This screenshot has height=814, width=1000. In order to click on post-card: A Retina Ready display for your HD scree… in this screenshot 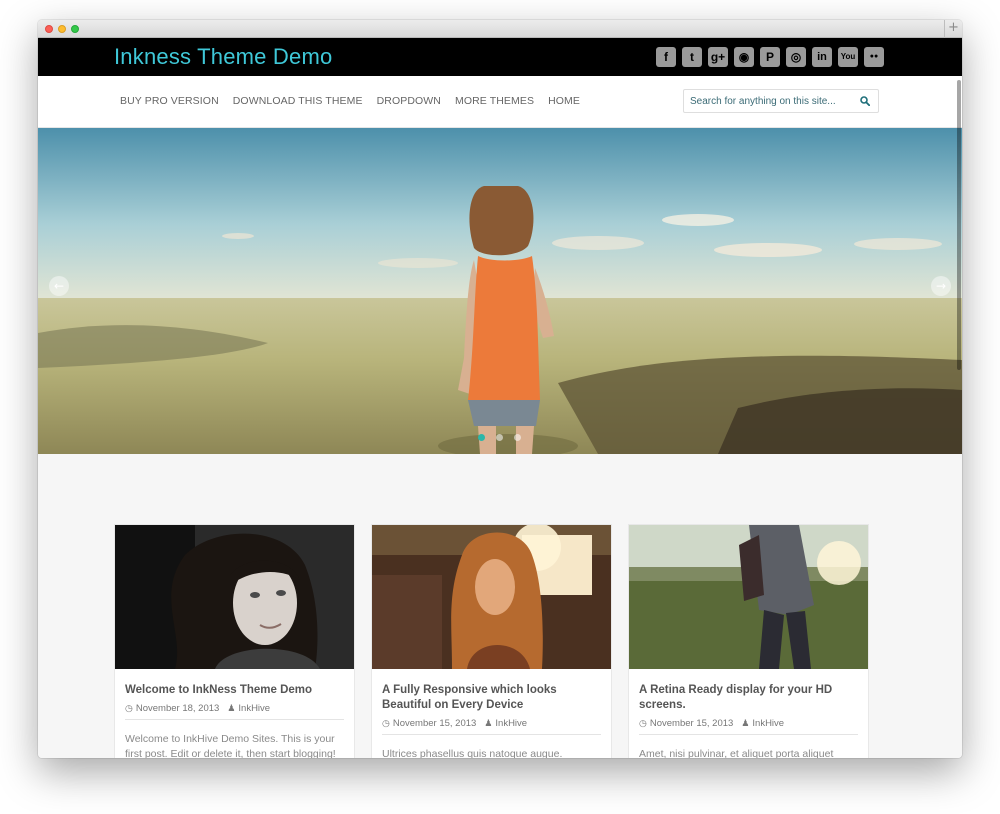, I will do `click(748, 641)`.